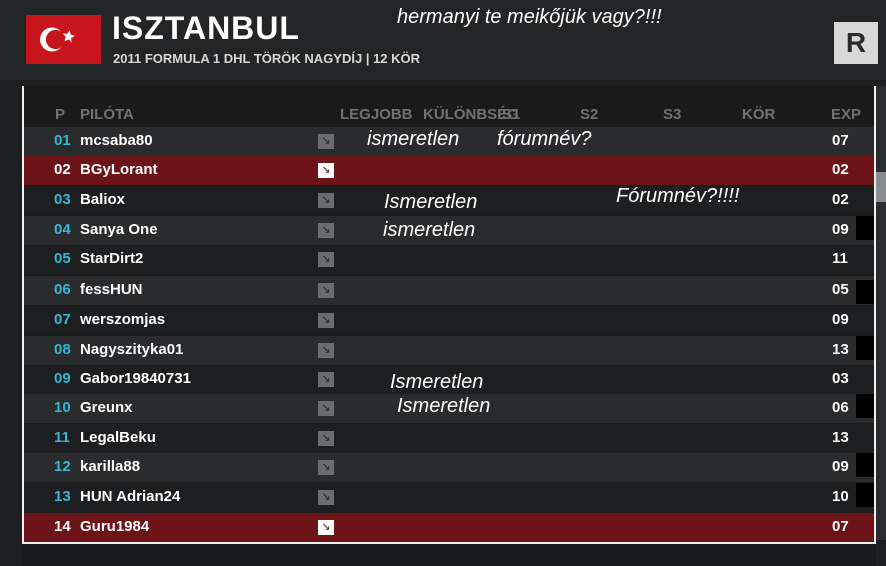  I want to click on overlay-comment: Fórumnév?!!!!, so click(678, 196).